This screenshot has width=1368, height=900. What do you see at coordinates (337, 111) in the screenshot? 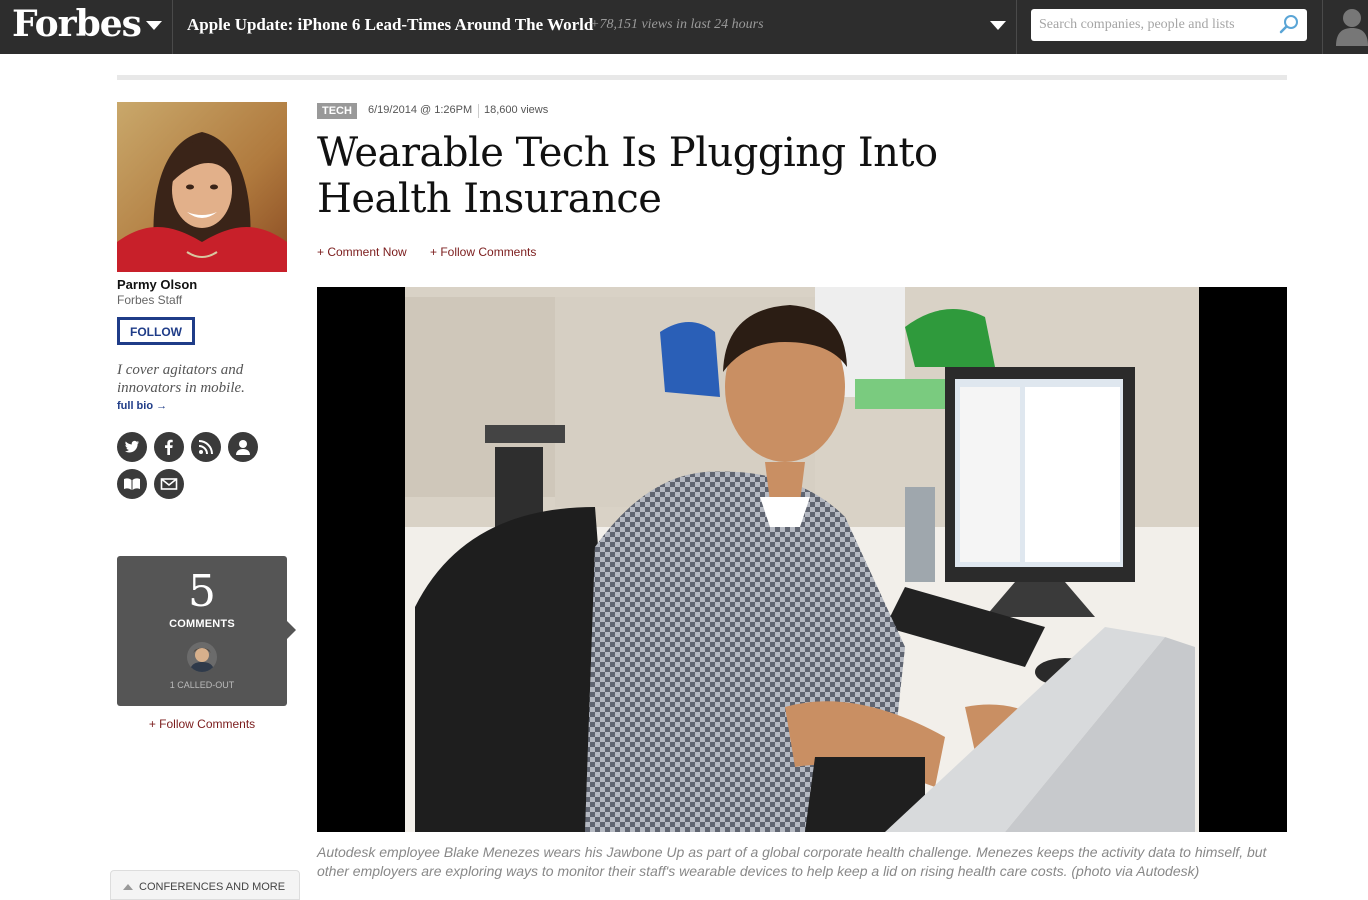
I see `category-tag: TECH` at bounding box center [337, 111].